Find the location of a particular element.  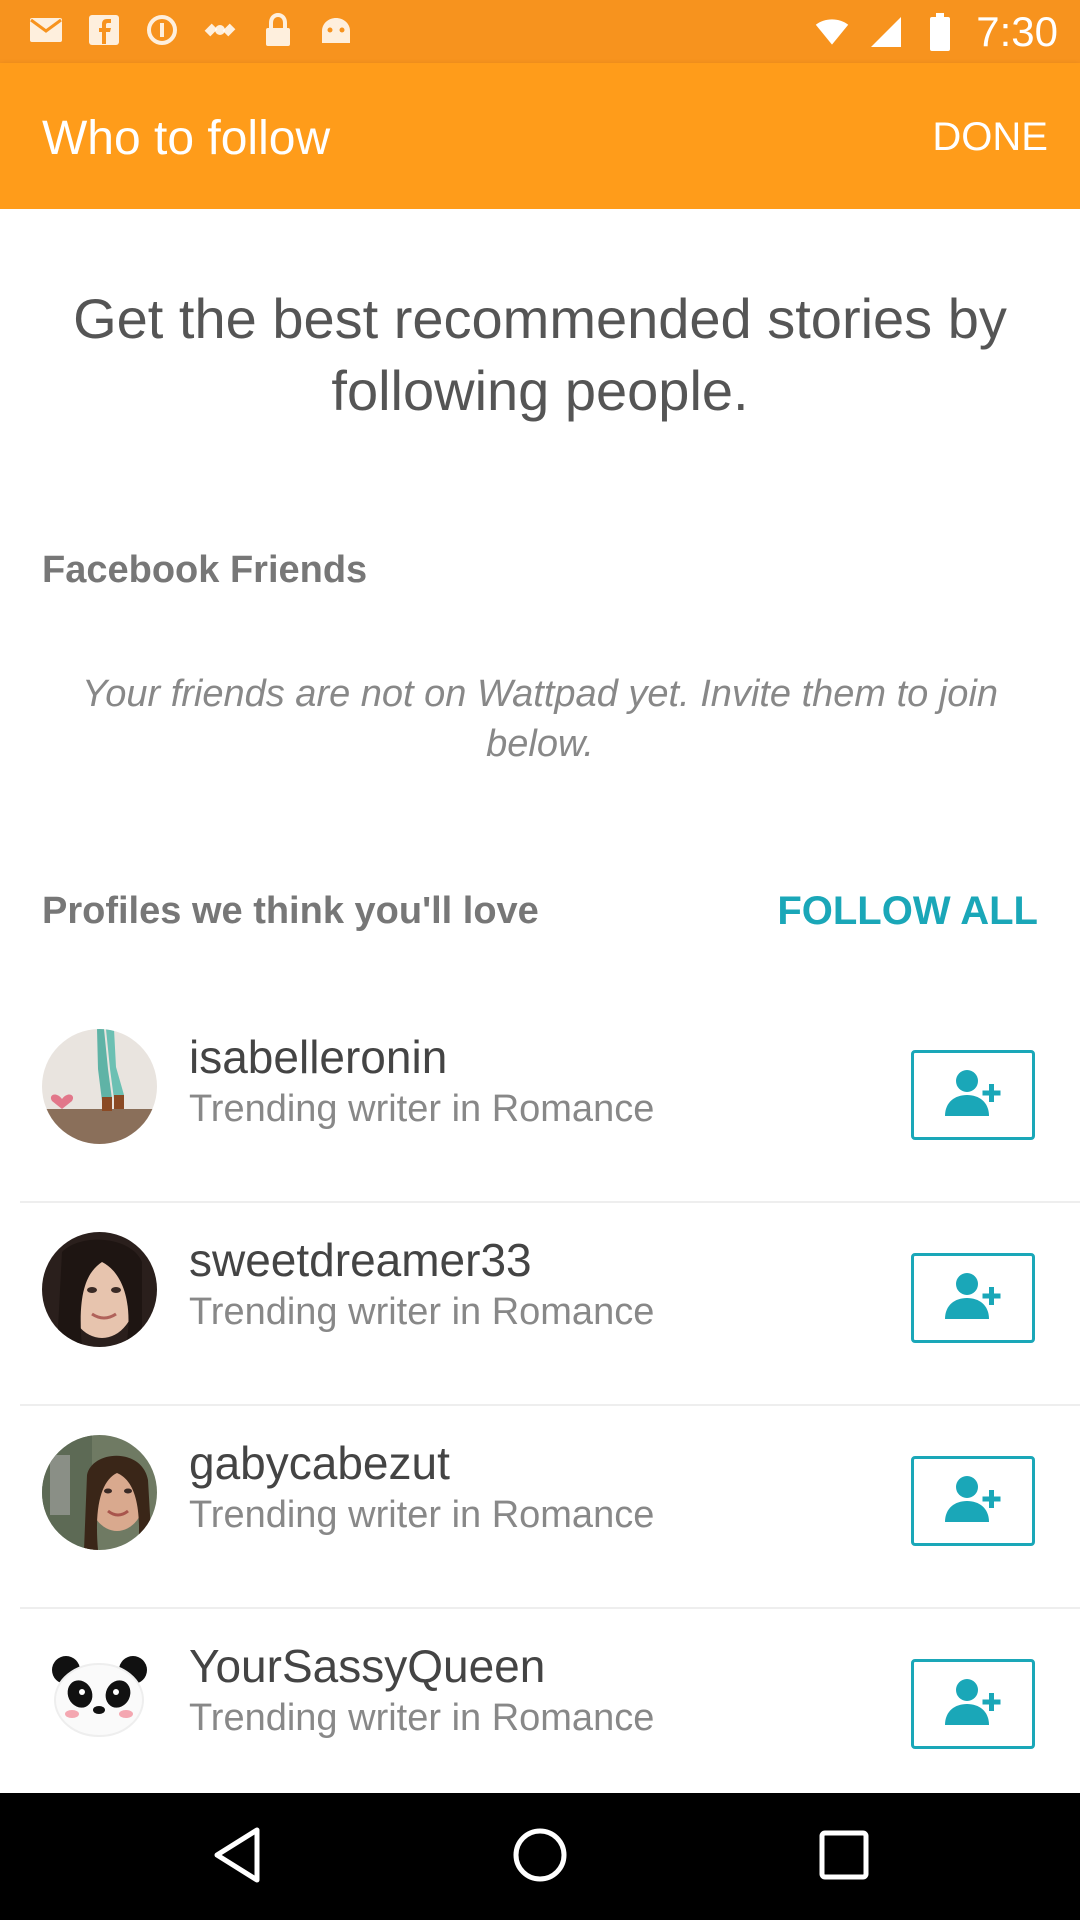

satellite-icon is located at coordinates (220, 30).